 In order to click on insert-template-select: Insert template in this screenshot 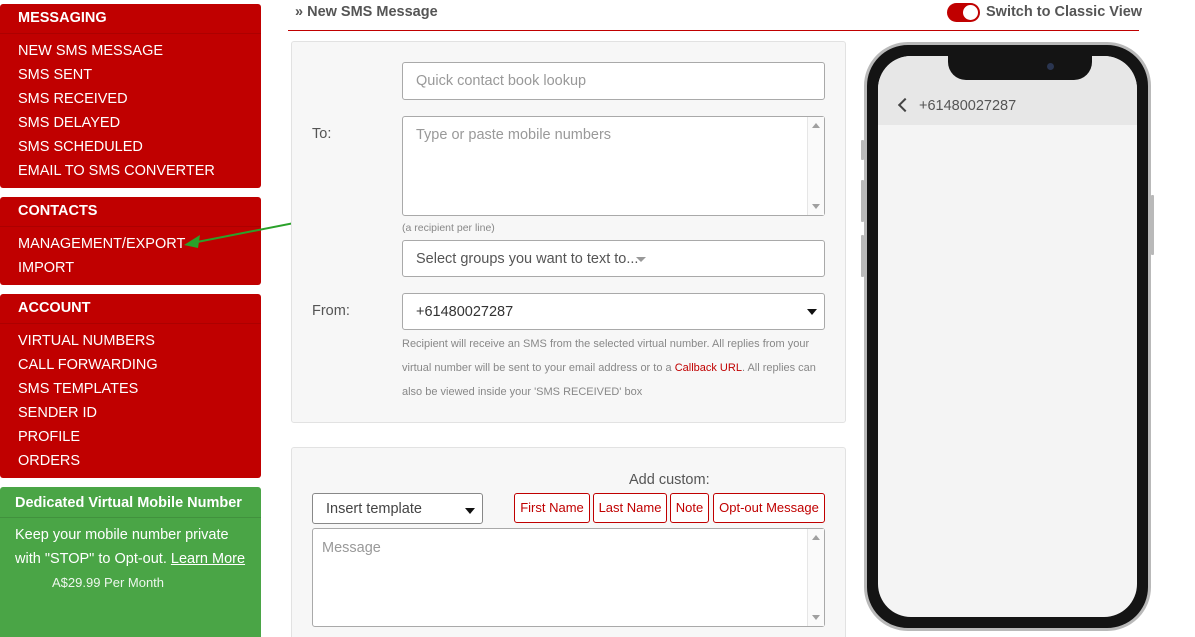, I will do `click(397, 508)`.